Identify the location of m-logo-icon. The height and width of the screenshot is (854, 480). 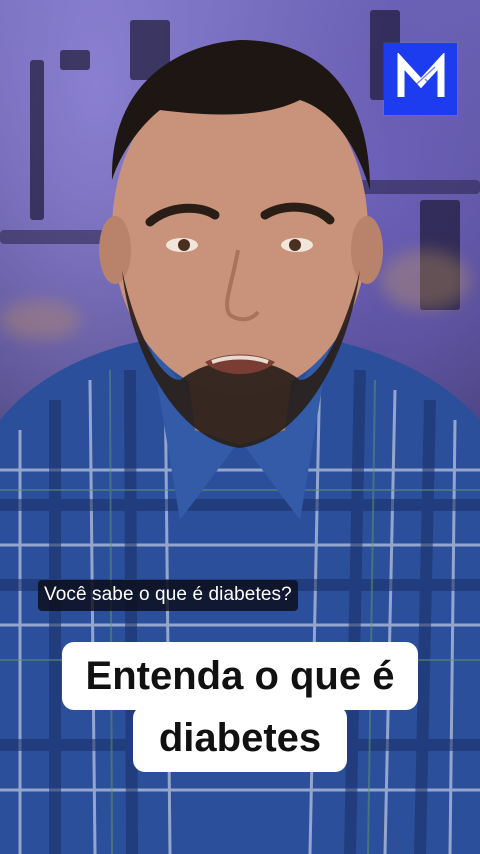
(420, 75).